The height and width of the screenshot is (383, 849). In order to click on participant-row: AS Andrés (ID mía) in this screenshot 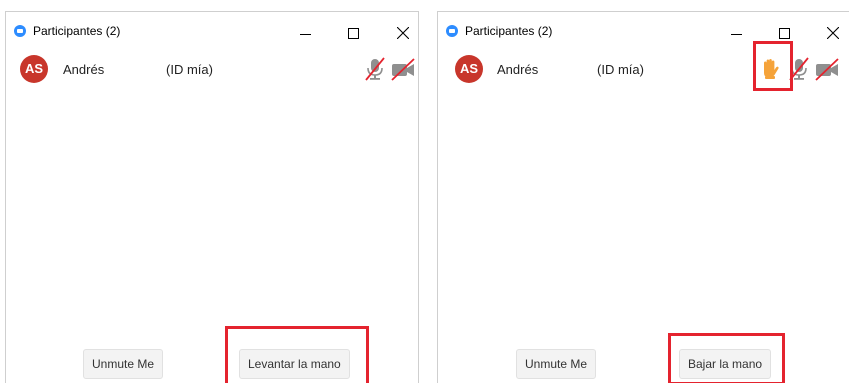, I will do `click(212, 71)`.